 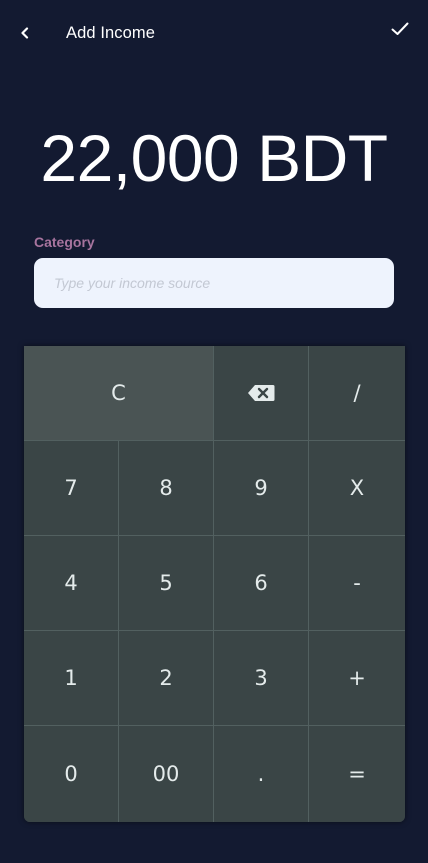 I want to click on confirm-button, so click(x=400, y=29).